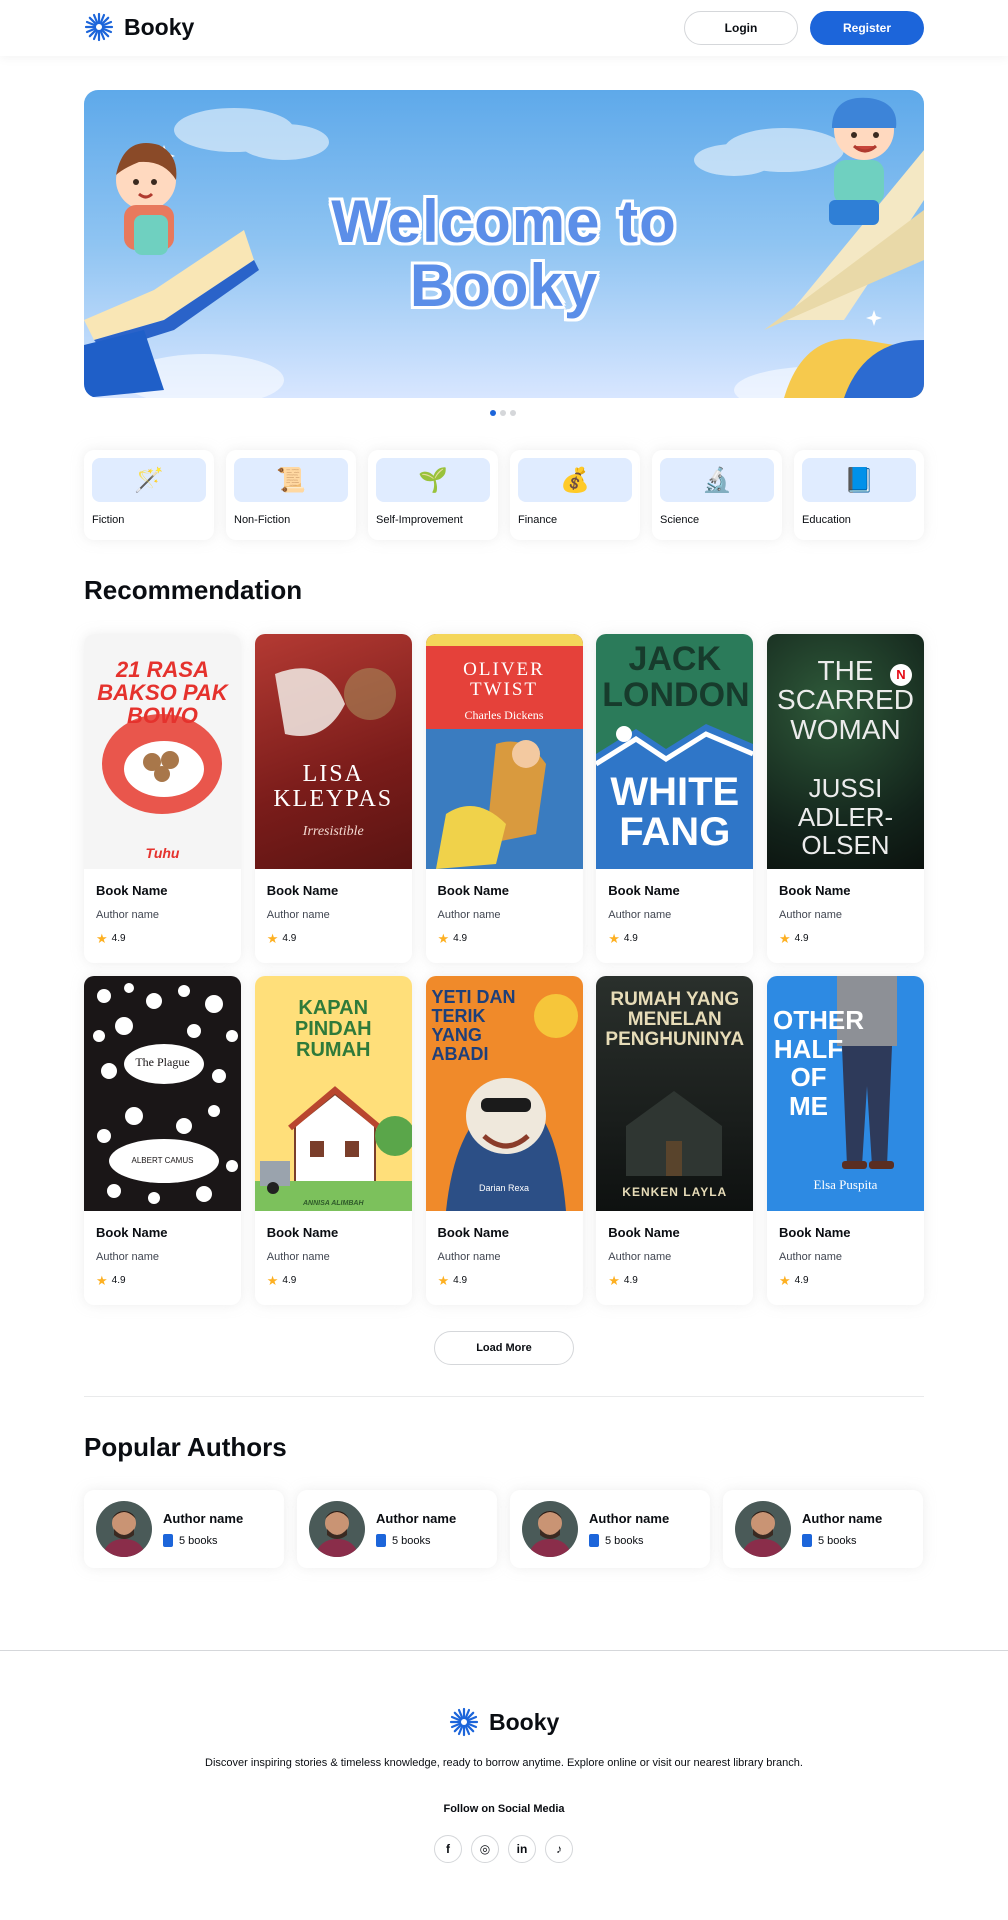 The height and width of the screenshot is (1920, 1008). Describe the element at coordinates (162, 751) in the screenshot. I see `book-cover: 21 RASA BAKSO PAK BOWO Tuhu` at that location.